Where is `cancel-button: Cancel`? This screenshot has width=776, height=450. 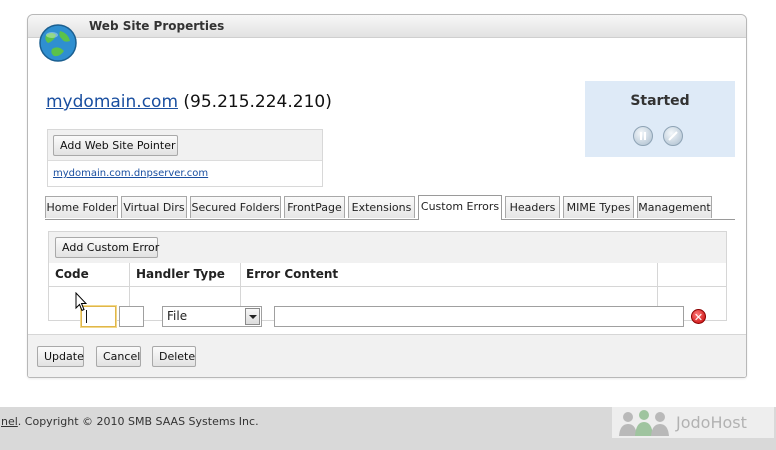
cancel-button: Cancel is located at coordinates (118, 356).